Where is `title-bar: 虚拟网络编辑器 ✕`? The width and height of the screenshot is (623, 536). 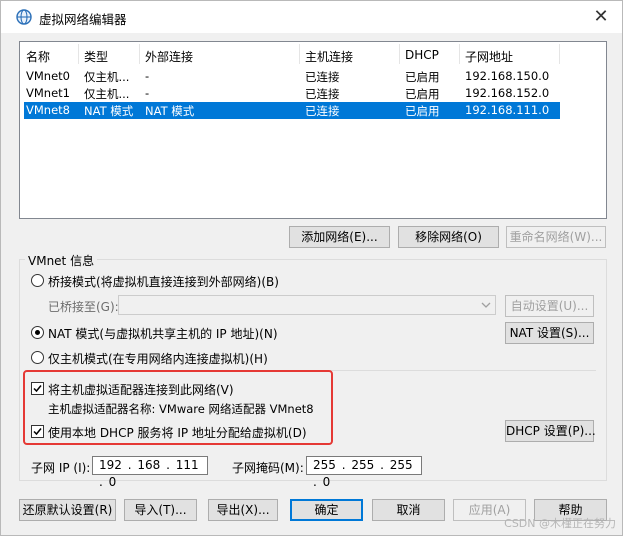 title-bar: 虚拟网络编辑器 ✕ is located at coordinates (311, 17).